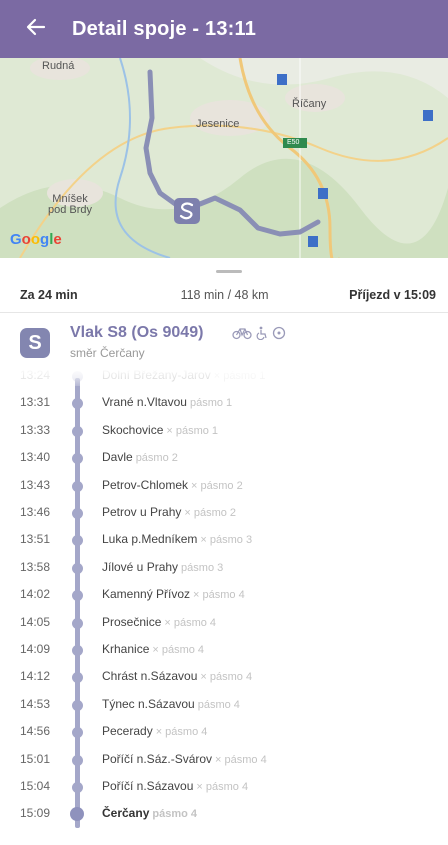 This screenshot has width=448, height=845. I want to click on page-title: Detail spoje - 13:11, so click(164, 28).